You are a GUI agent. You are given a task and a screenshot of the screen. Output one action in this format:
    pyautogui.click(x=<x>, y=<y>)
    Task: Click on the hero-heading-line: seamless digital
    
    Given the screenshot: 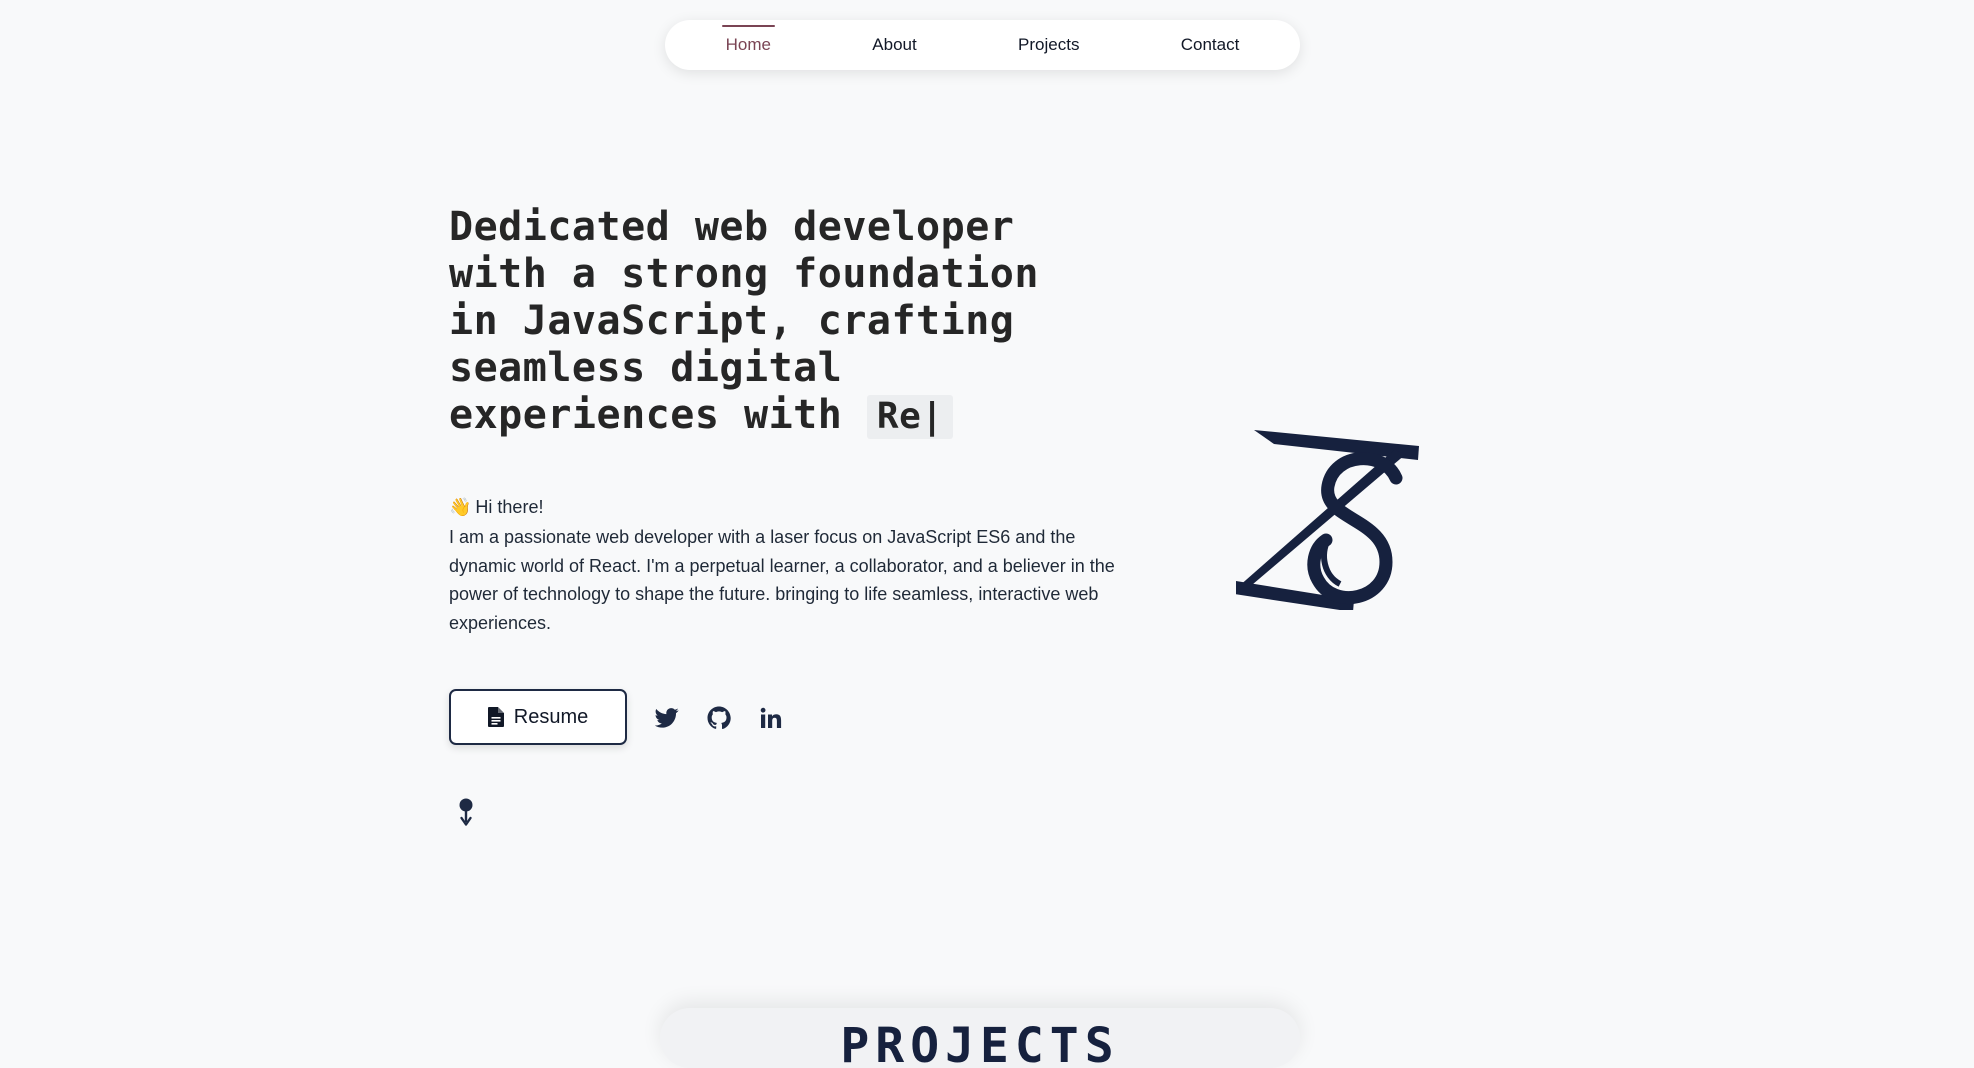 What is the action you would take?
    pyautogui.click(x=646, y=368)
    